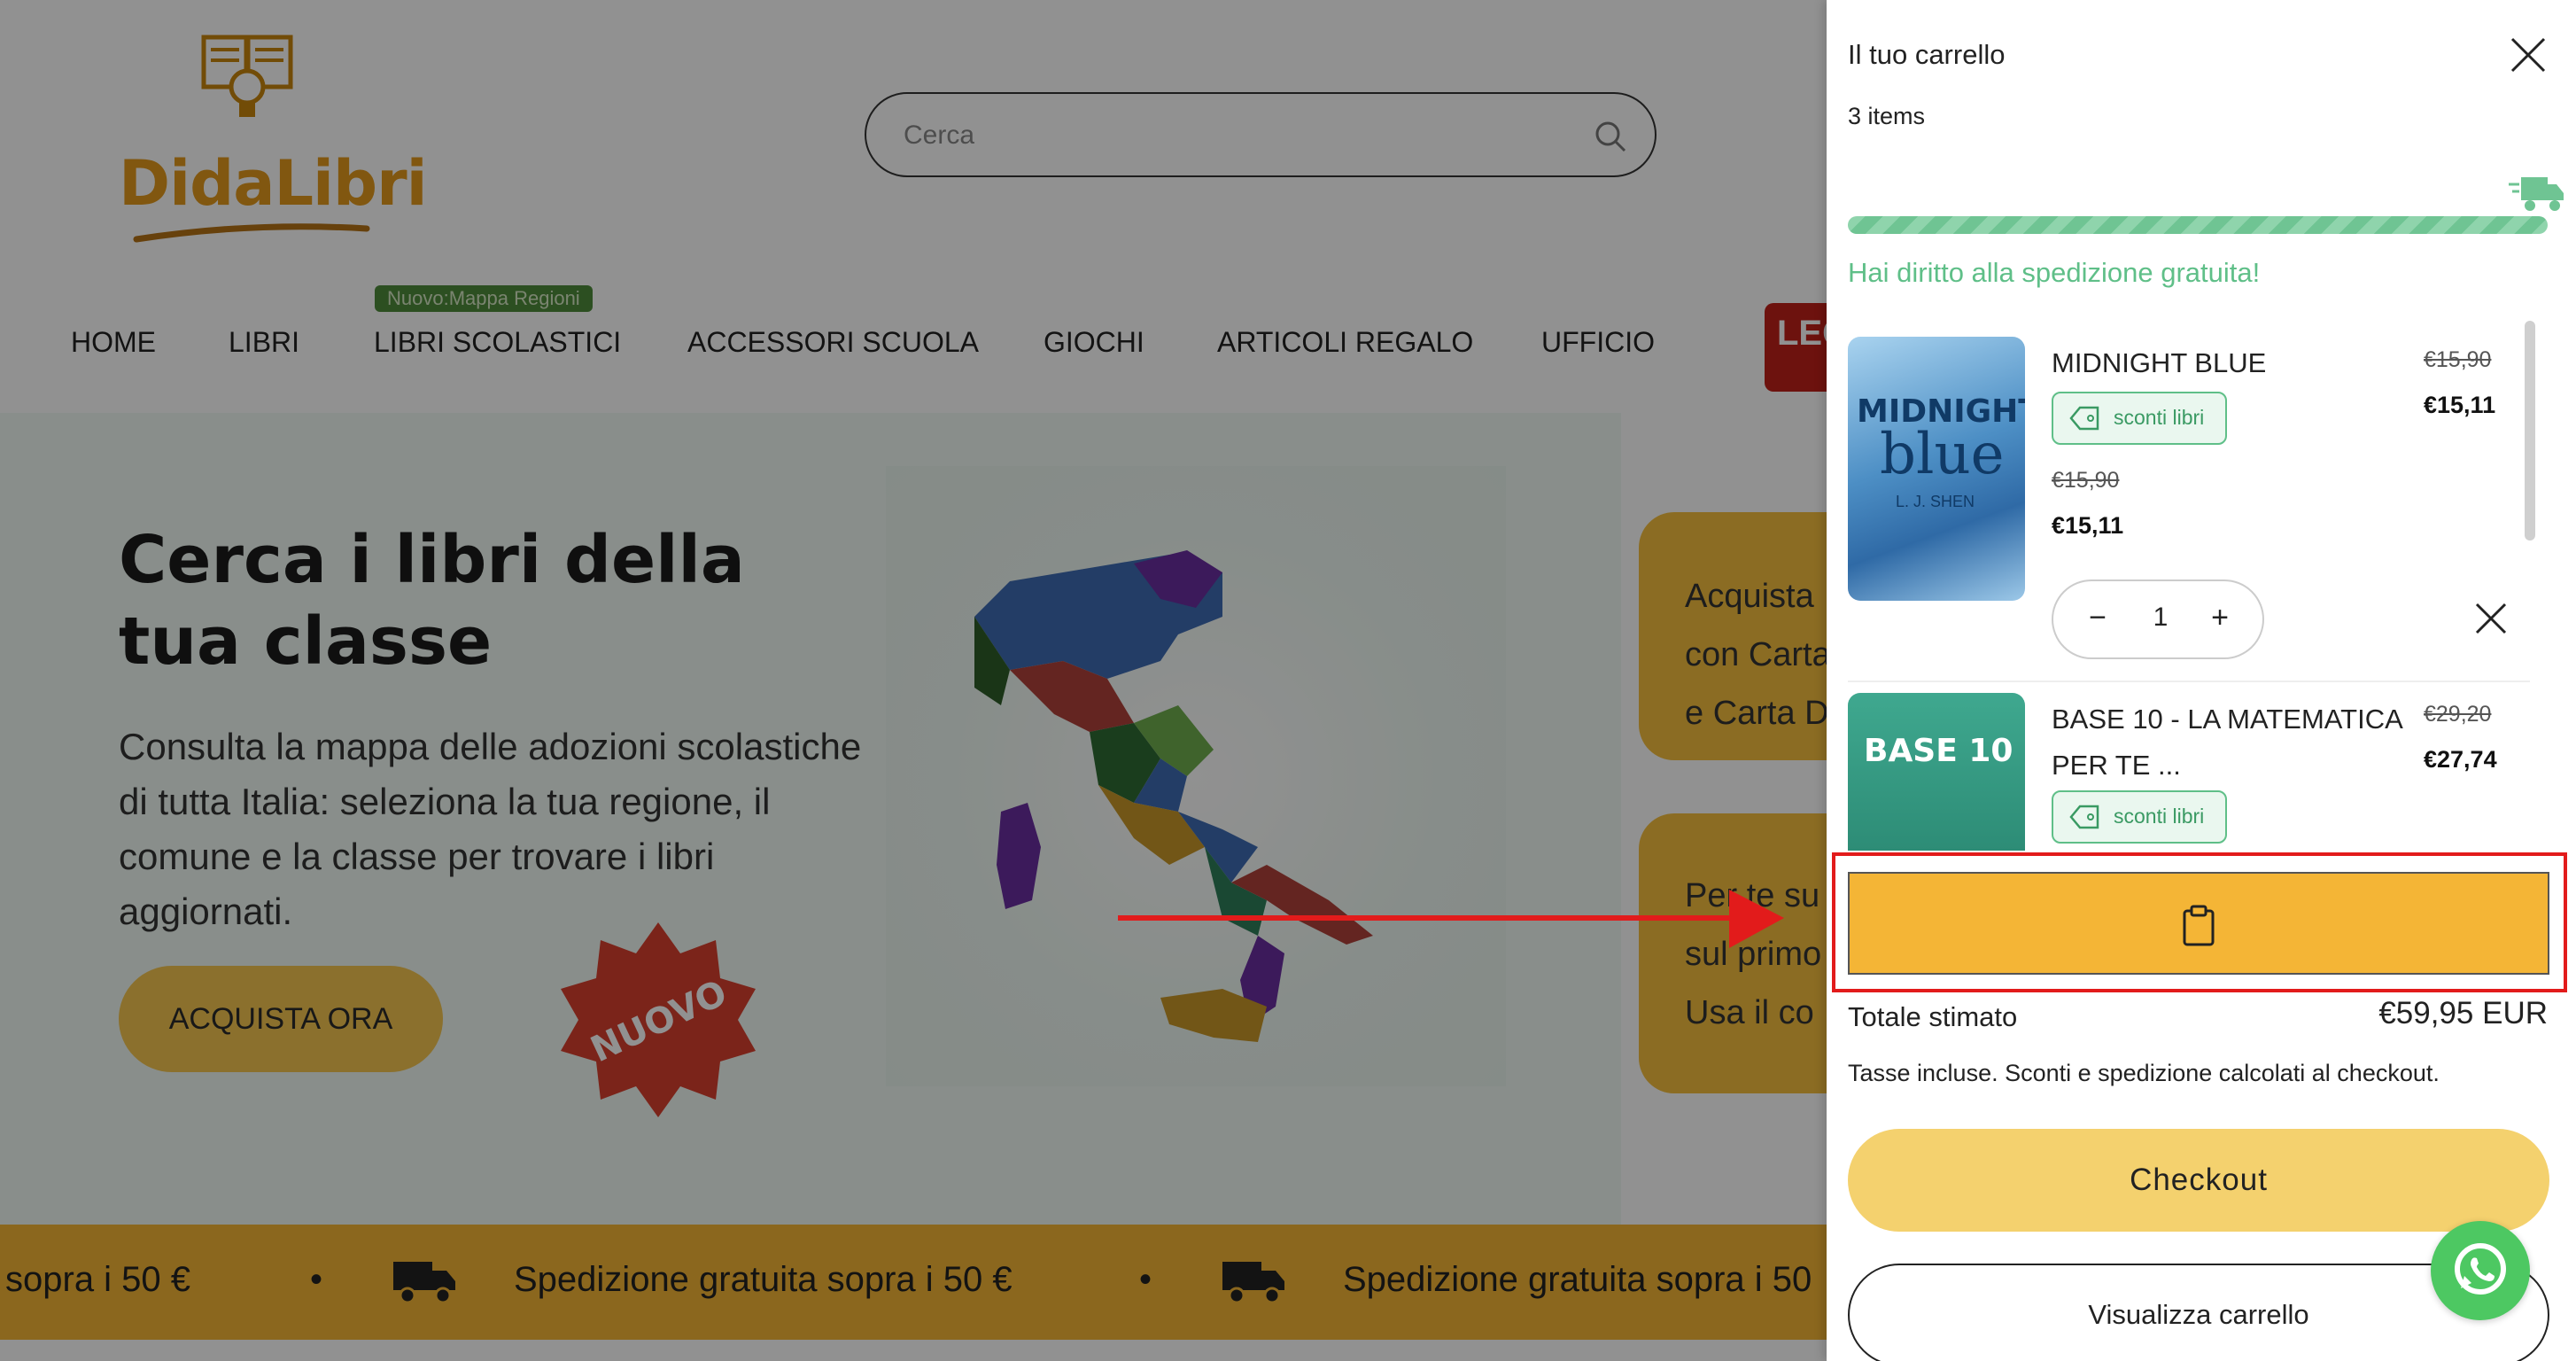 The height and width of the screenshot is (1361, 2576). What do you see at coordinates (2229, 363) in the screenshot?
I see `item-name: MIDNIGHT BLUE` at bounding box center [2229, 363].